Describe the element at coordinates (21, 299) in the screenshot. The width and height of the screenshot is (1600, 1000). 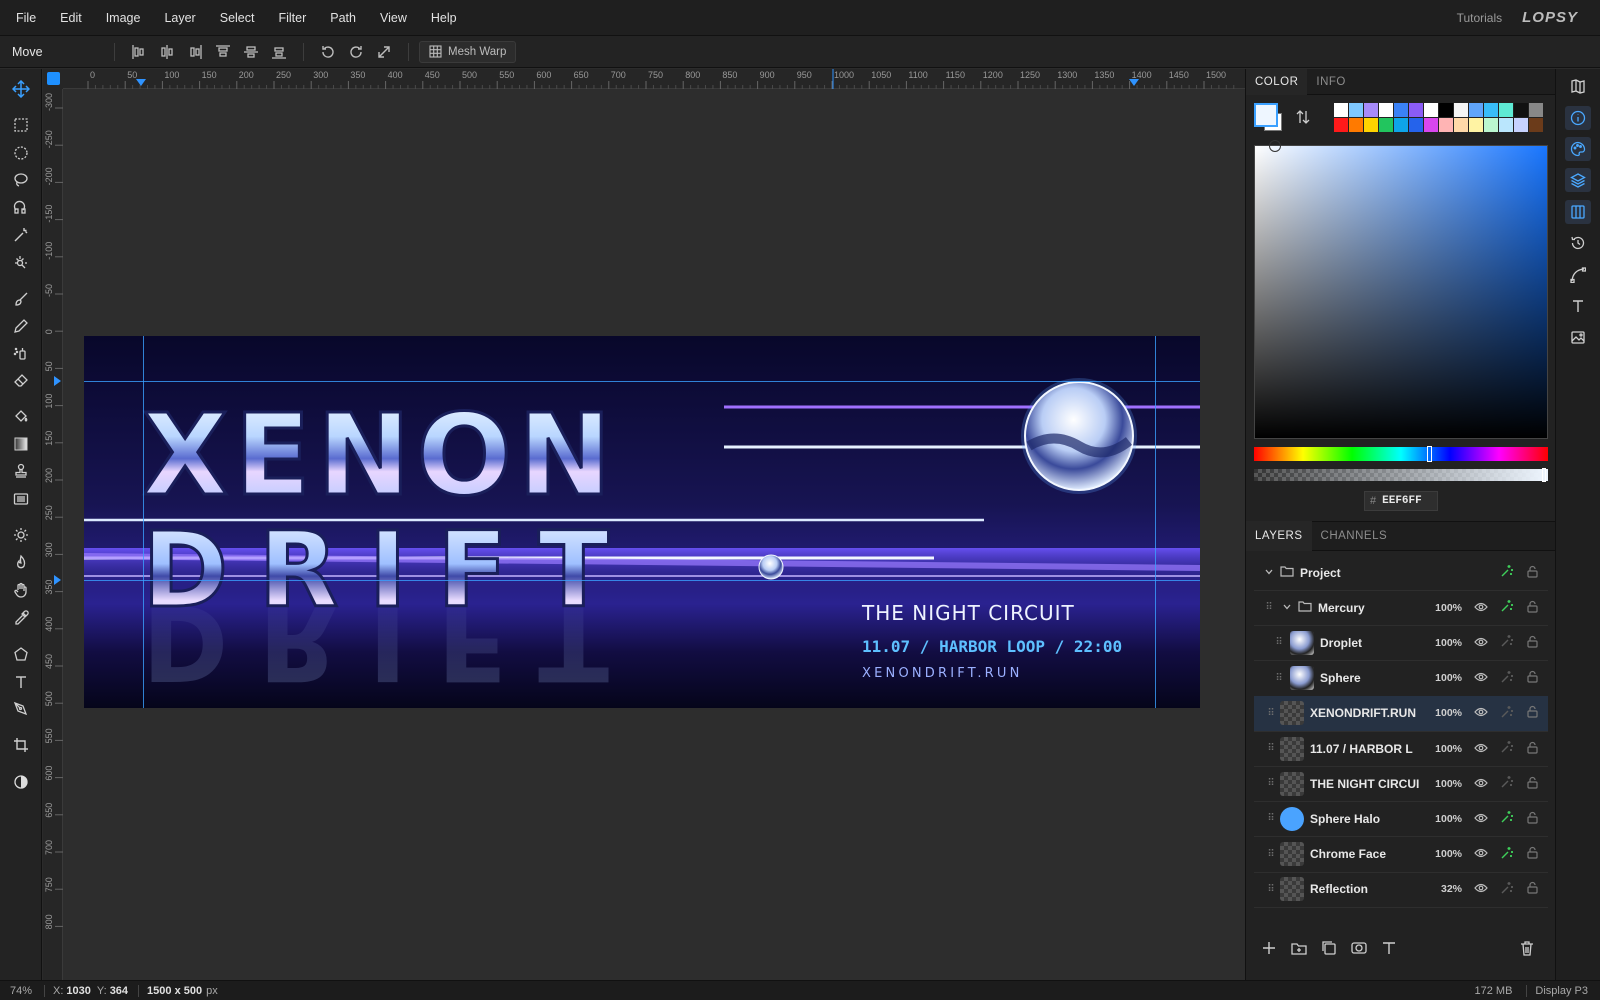
I see `brush-icon` at that location.